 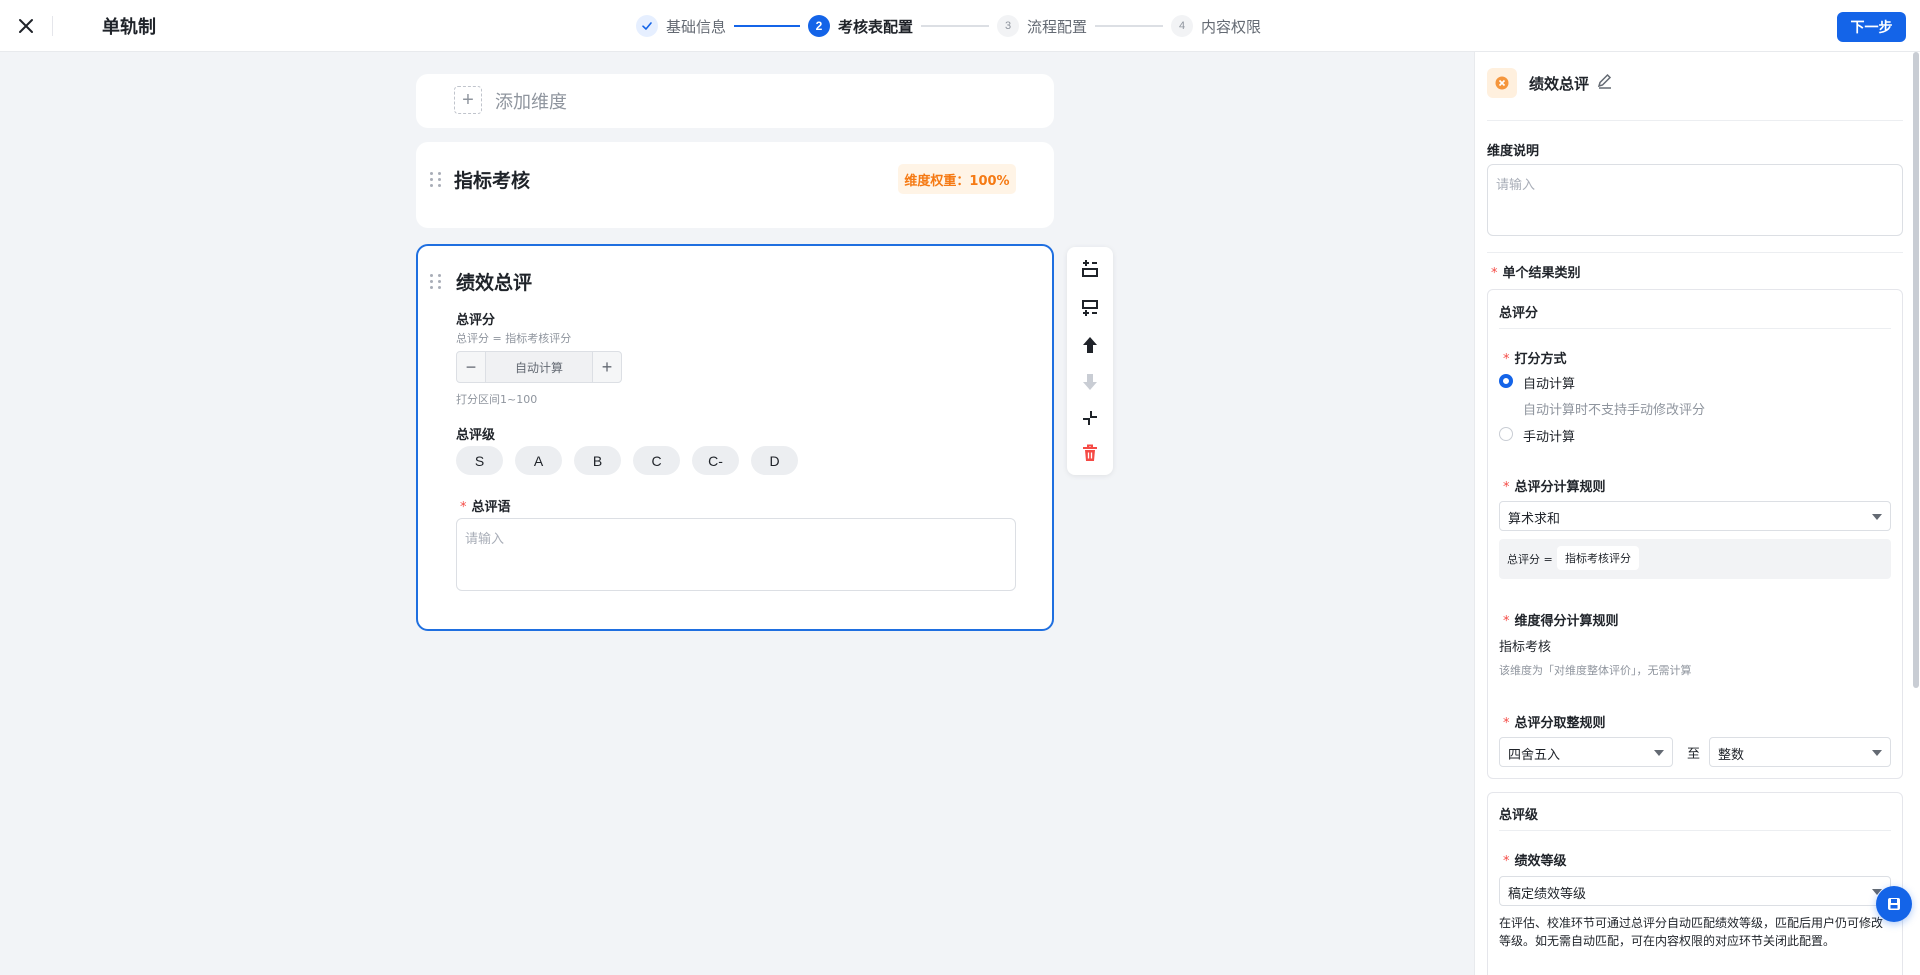 I want to click on save-float-button, so click(x=1894, y=904).